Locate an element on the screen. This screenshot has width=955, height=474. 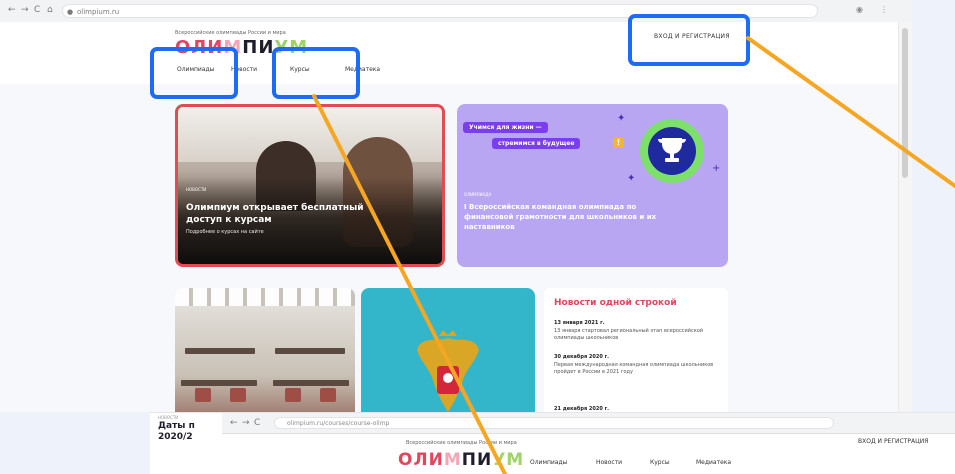
news-item-date: 30 декабря 2020 г. is located at coordinates (582, 357).